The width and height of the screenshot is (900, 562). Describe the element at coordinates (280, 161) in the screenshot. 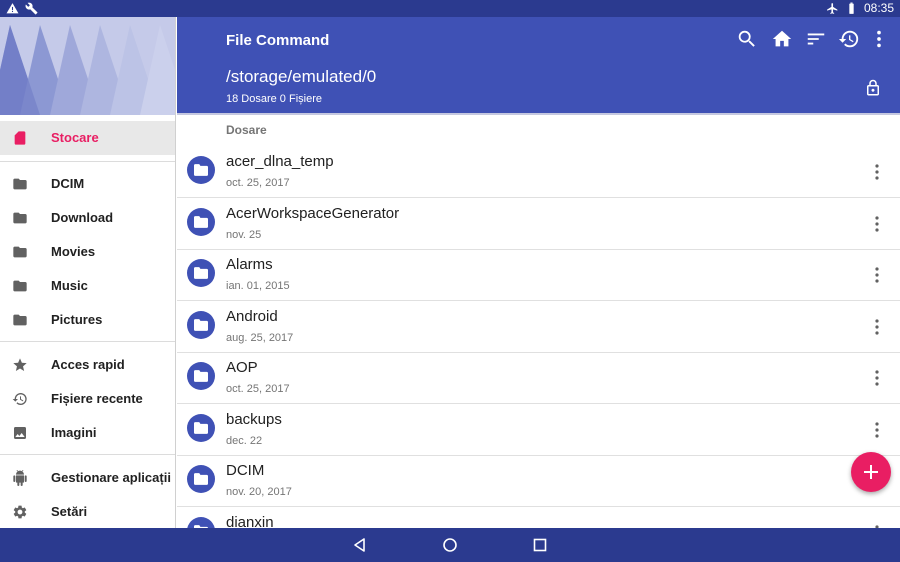

I see `item-name: acer_dlna_temp` at that location.